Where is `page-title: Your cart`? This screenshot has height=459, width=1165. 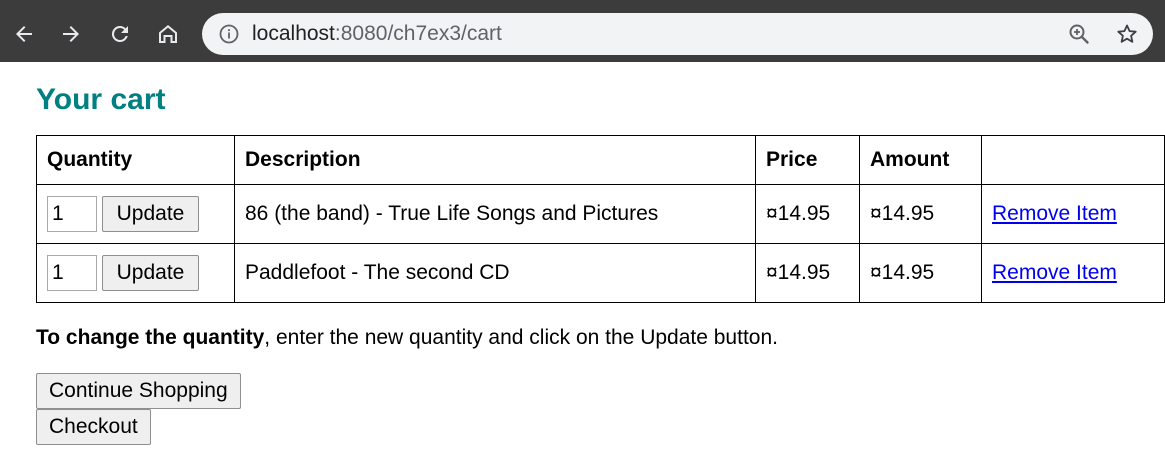 page-title: Your cart is located at coordinates (101, 99).